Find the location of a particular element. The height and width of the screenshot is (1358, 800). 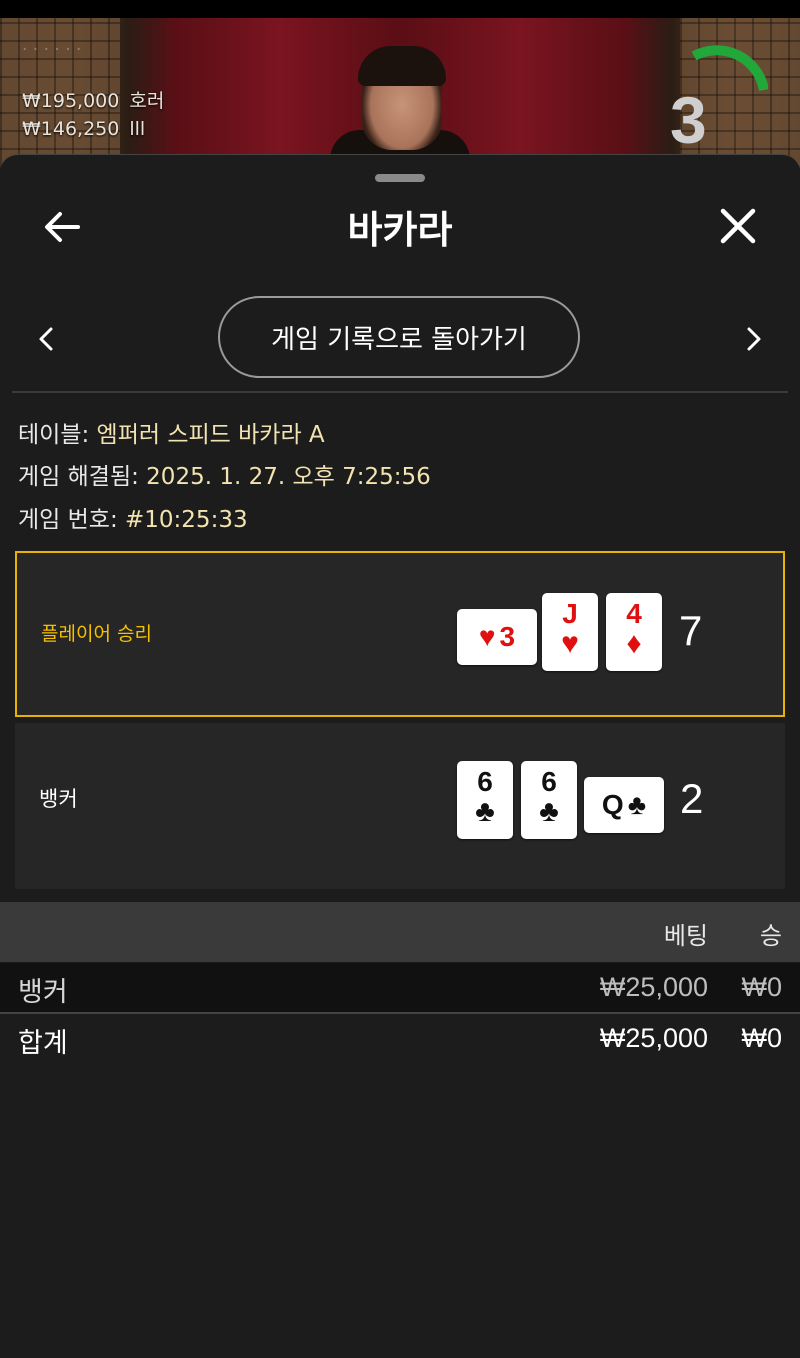

banker-result: 뱅커 6 ♣ 6 ♣ Q ♣ 2 is located at coordinates (400, 806).